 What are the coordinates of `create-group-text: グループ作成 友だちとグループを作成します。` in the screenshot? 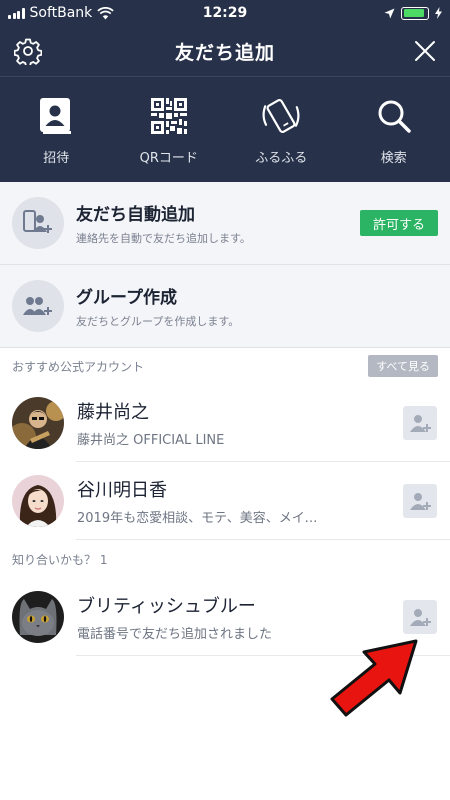 It's located at (257, 306).